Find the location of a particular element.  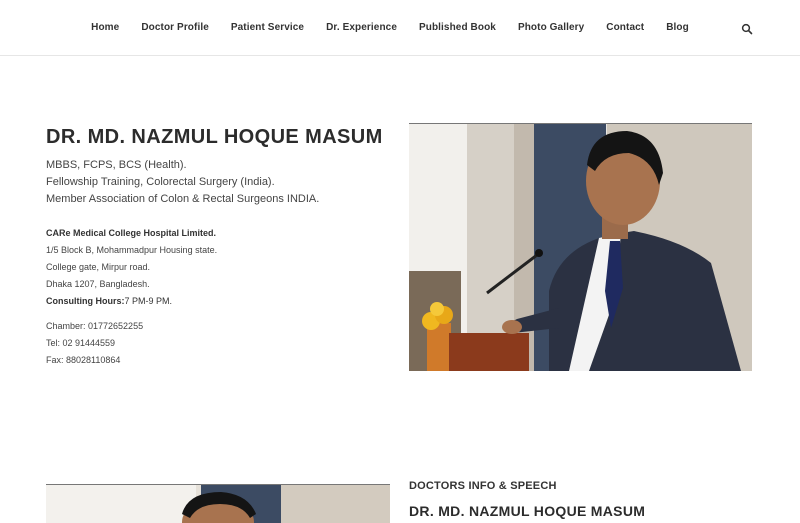

consulting-hours-label: Consulting Hours: is located at coordinates (85, 301).